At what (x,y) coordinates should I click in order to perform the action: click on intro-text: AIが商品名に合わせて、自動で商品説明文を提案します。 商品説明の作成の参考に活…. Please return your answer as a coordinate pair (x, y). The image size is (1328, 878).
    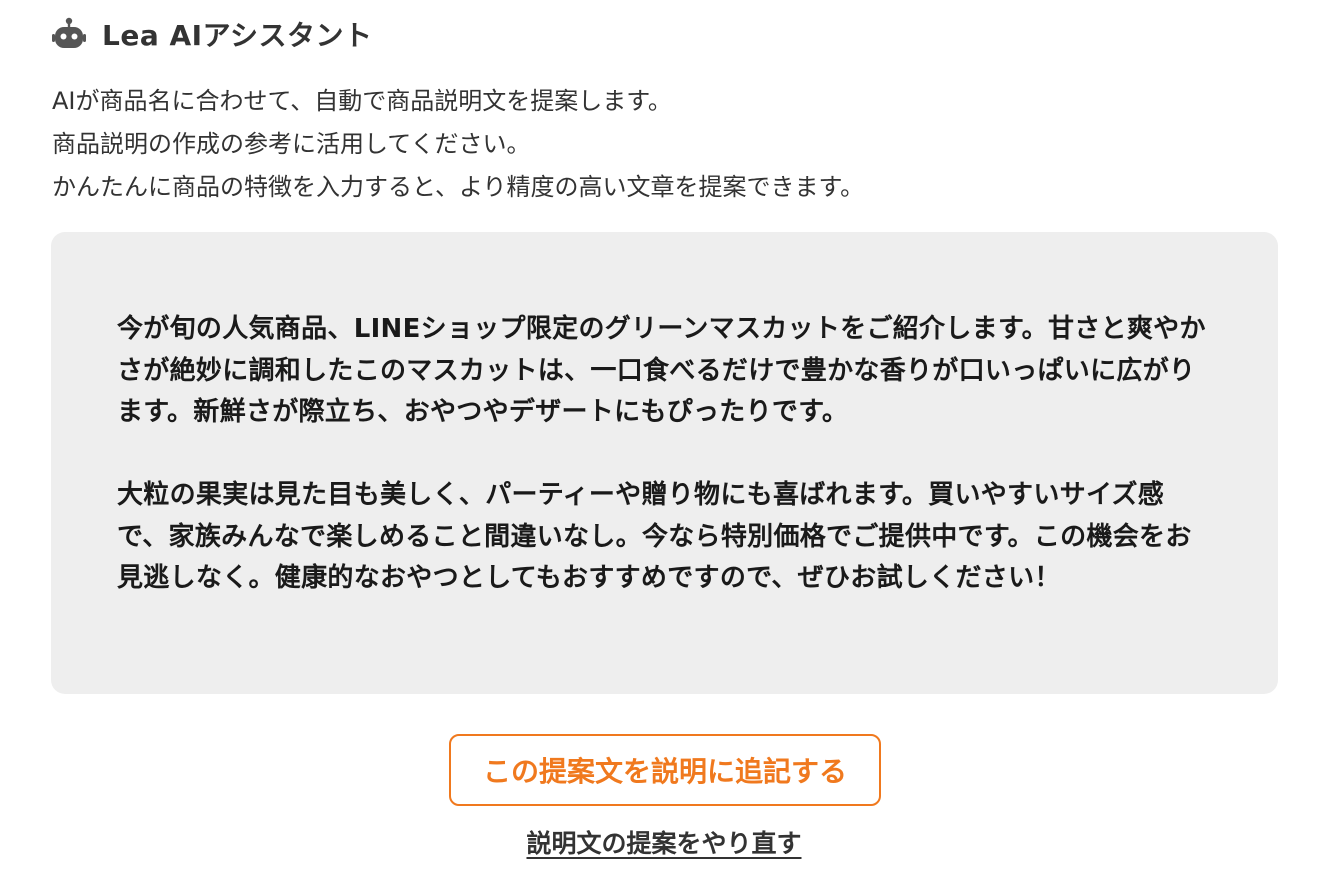
    Looking at the image, I should click on (662, 144).